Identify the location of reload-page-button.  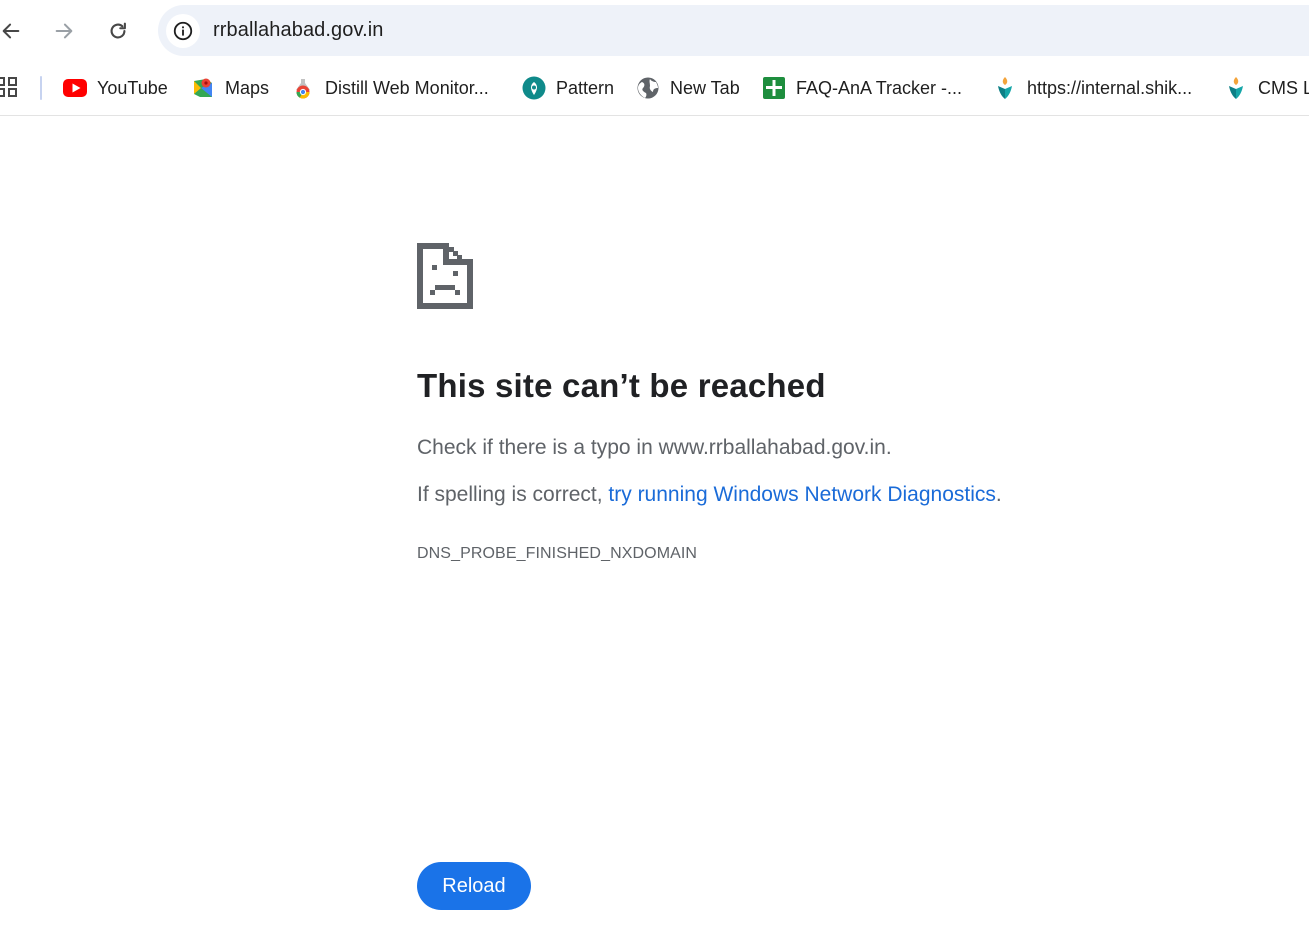
(118, 31).